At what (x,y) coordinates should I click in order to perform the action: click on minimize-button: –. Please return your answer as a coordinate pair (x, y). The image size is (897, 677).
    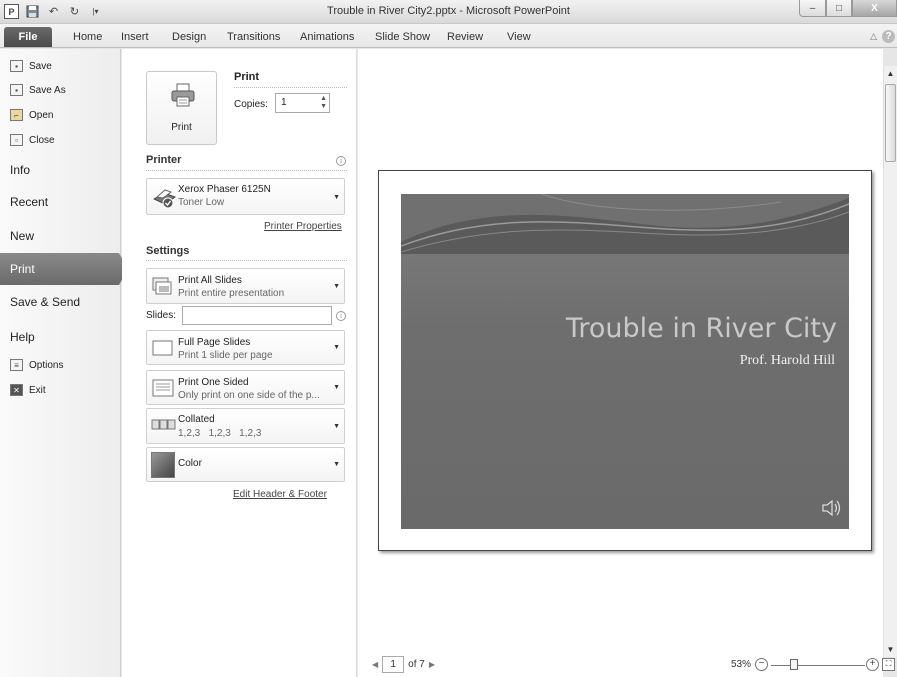
    Looking at the image, I should click on (812, 8).